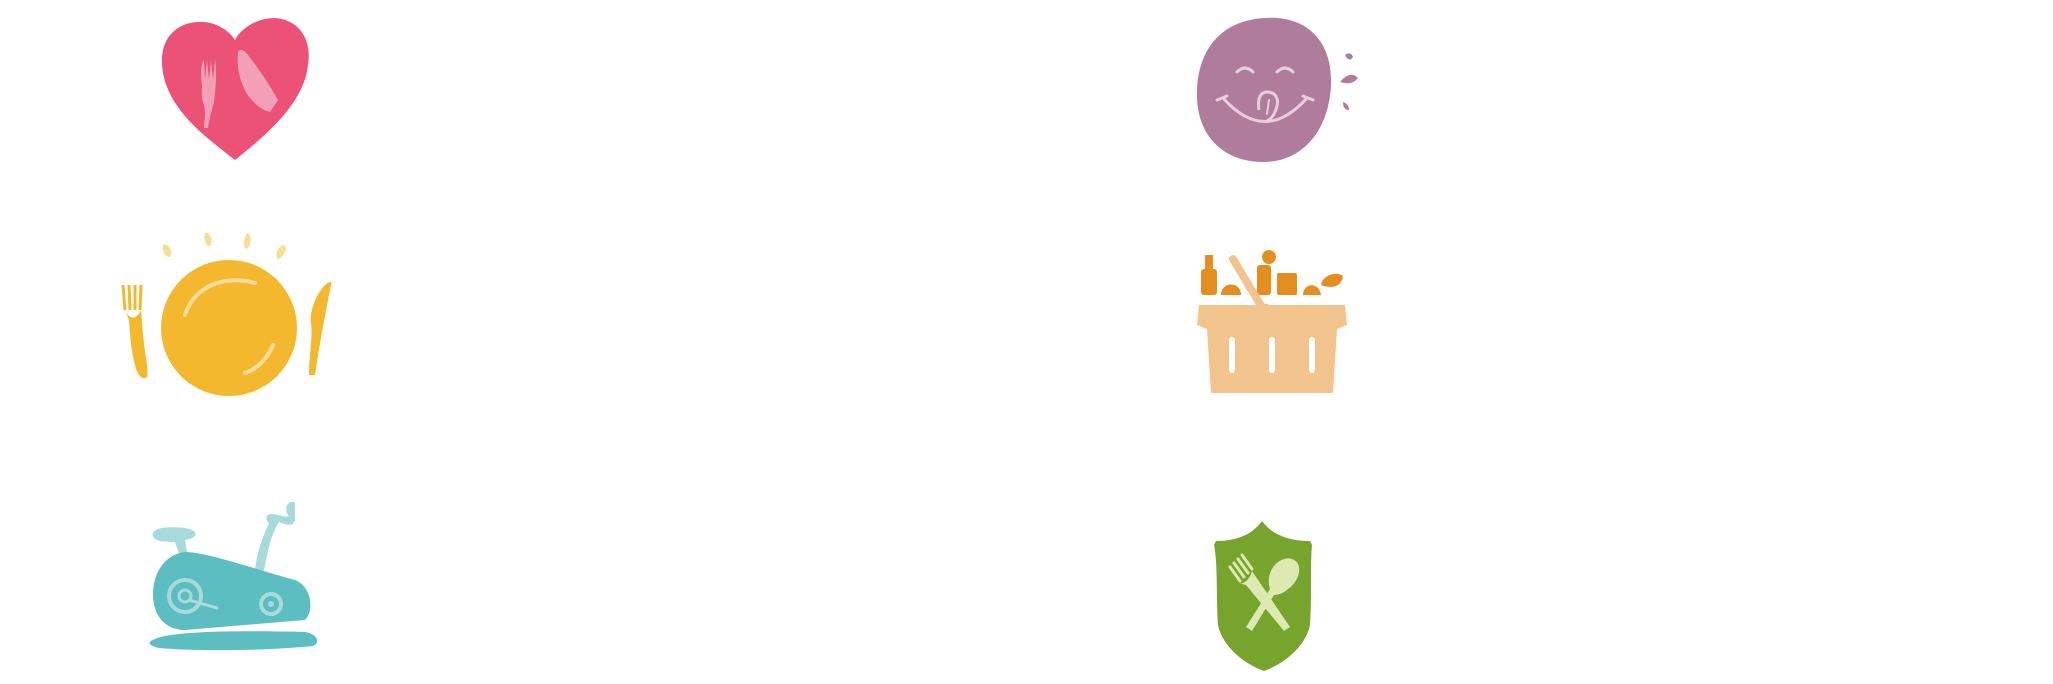 This screenshot has height=684, width=2053. Describe the element at coordinates (1272, 322) in the screenshot. I see `grocery-basket-icon` at that location.